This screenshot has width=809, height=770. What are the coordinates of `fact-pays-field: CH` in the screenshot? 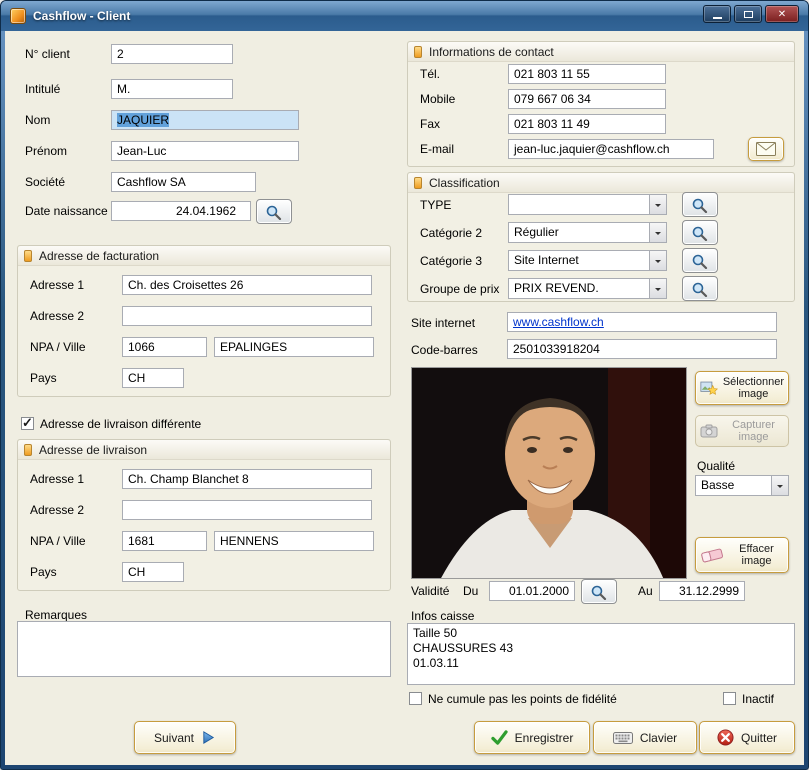 It's located at (153, 378).